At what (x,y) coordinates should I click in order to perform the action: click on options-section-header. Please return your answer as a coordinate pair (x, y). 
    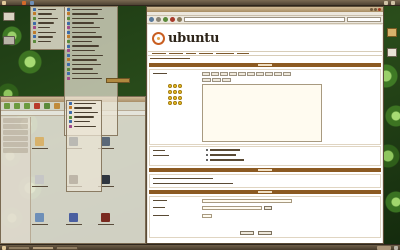
    Looking at the image, I should click on (265, 170).